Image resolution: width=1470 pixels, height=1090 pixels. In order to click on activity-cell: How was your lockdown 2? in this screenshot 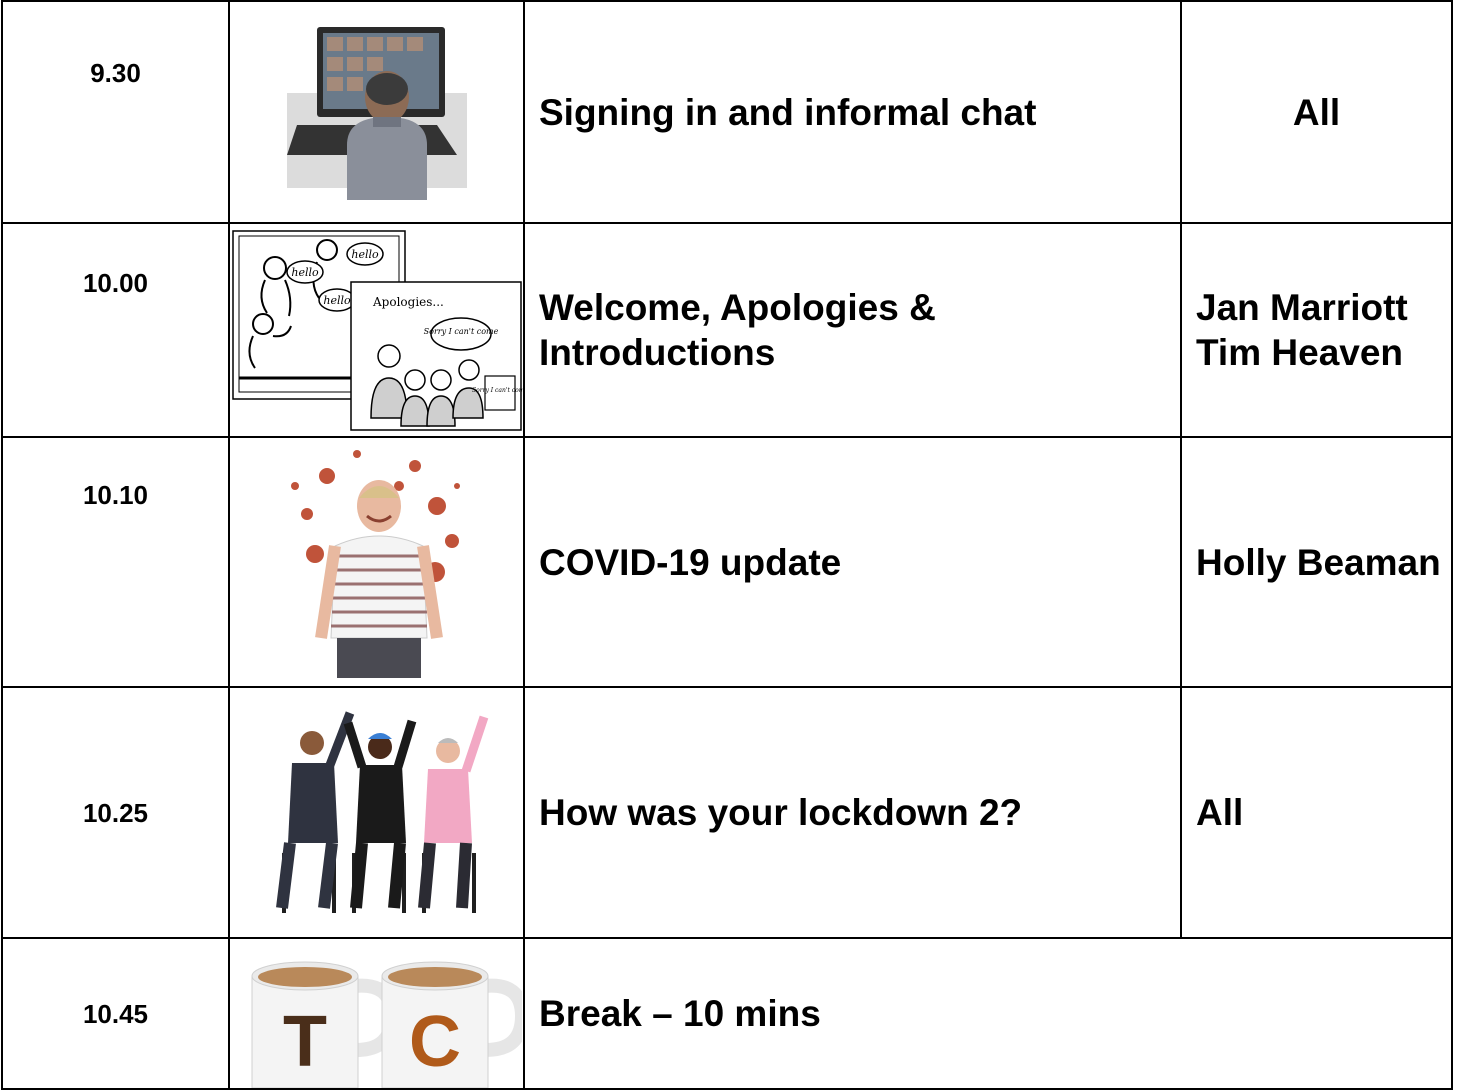, I will do `click(852, 812)`.